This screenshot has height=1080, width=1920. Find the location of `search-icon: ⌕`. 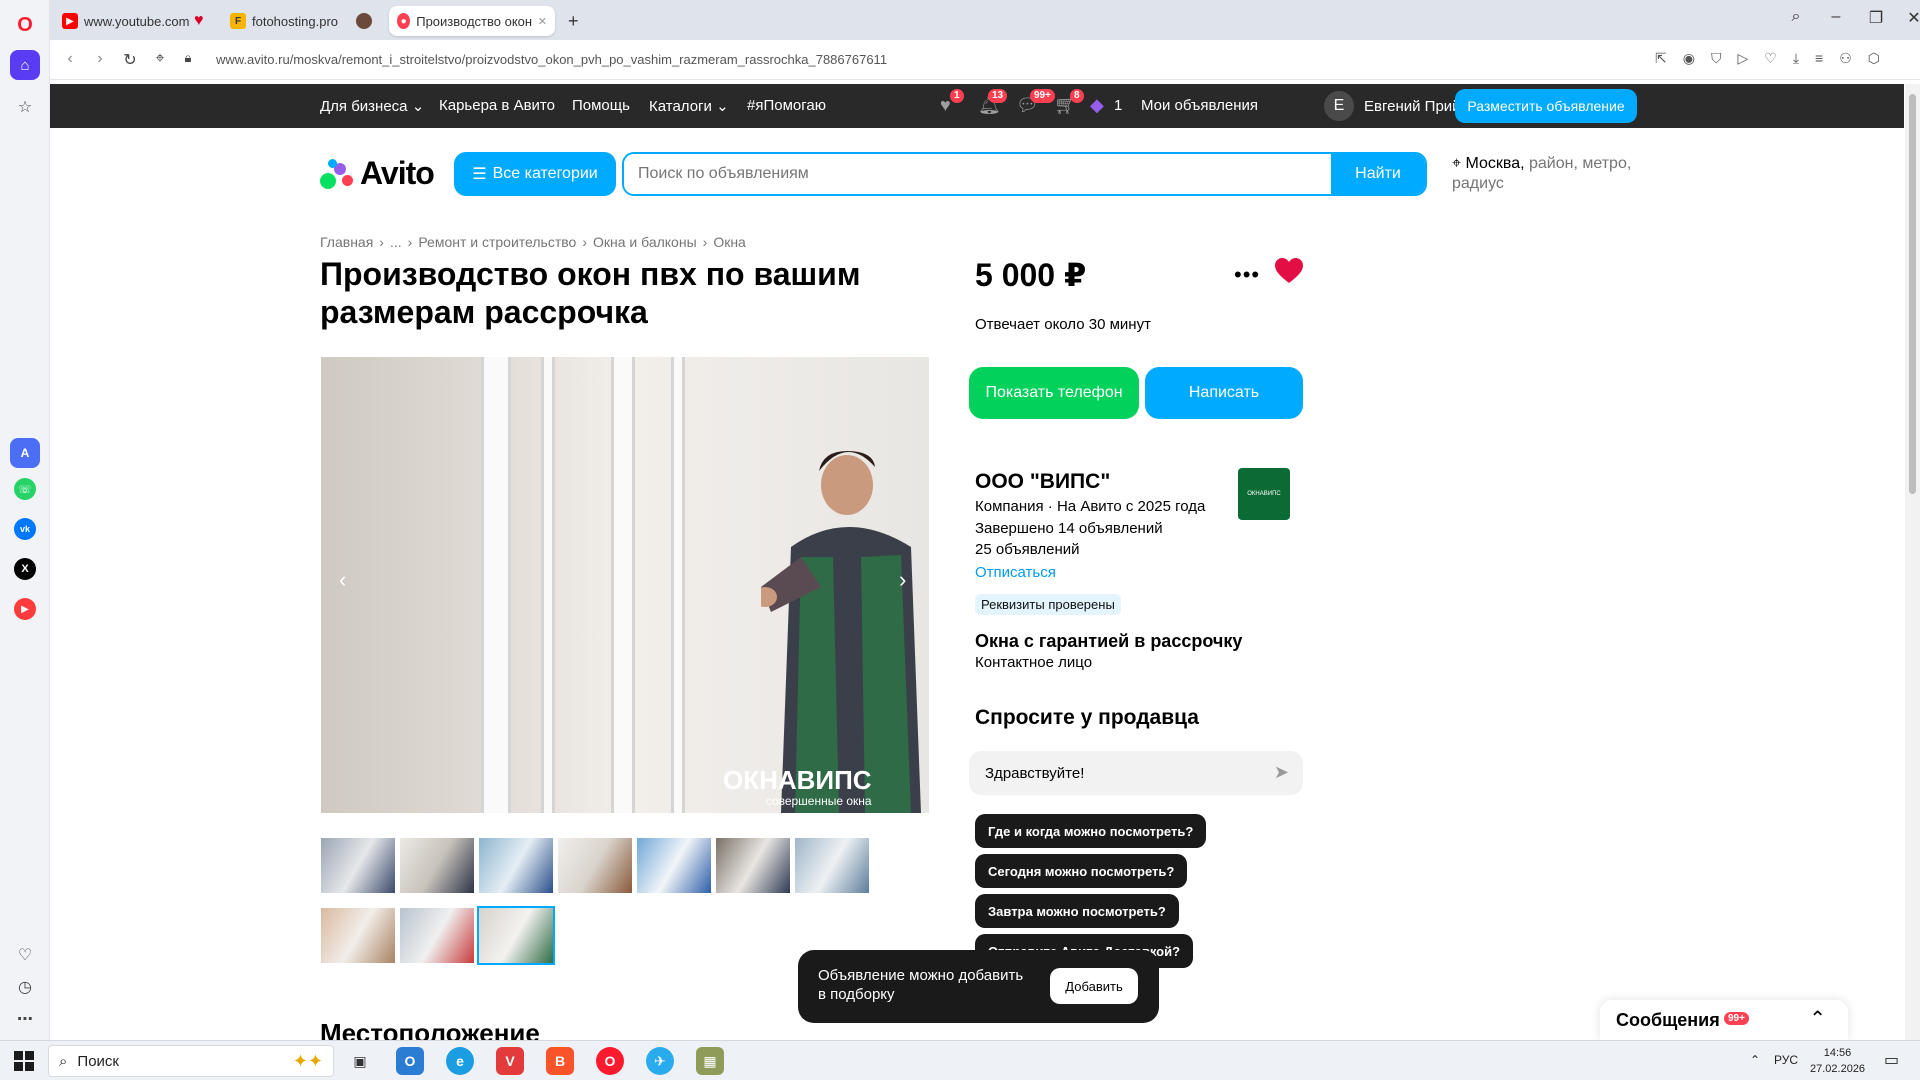

search-icon: ⌕ is located at coordinates (1796, 17).